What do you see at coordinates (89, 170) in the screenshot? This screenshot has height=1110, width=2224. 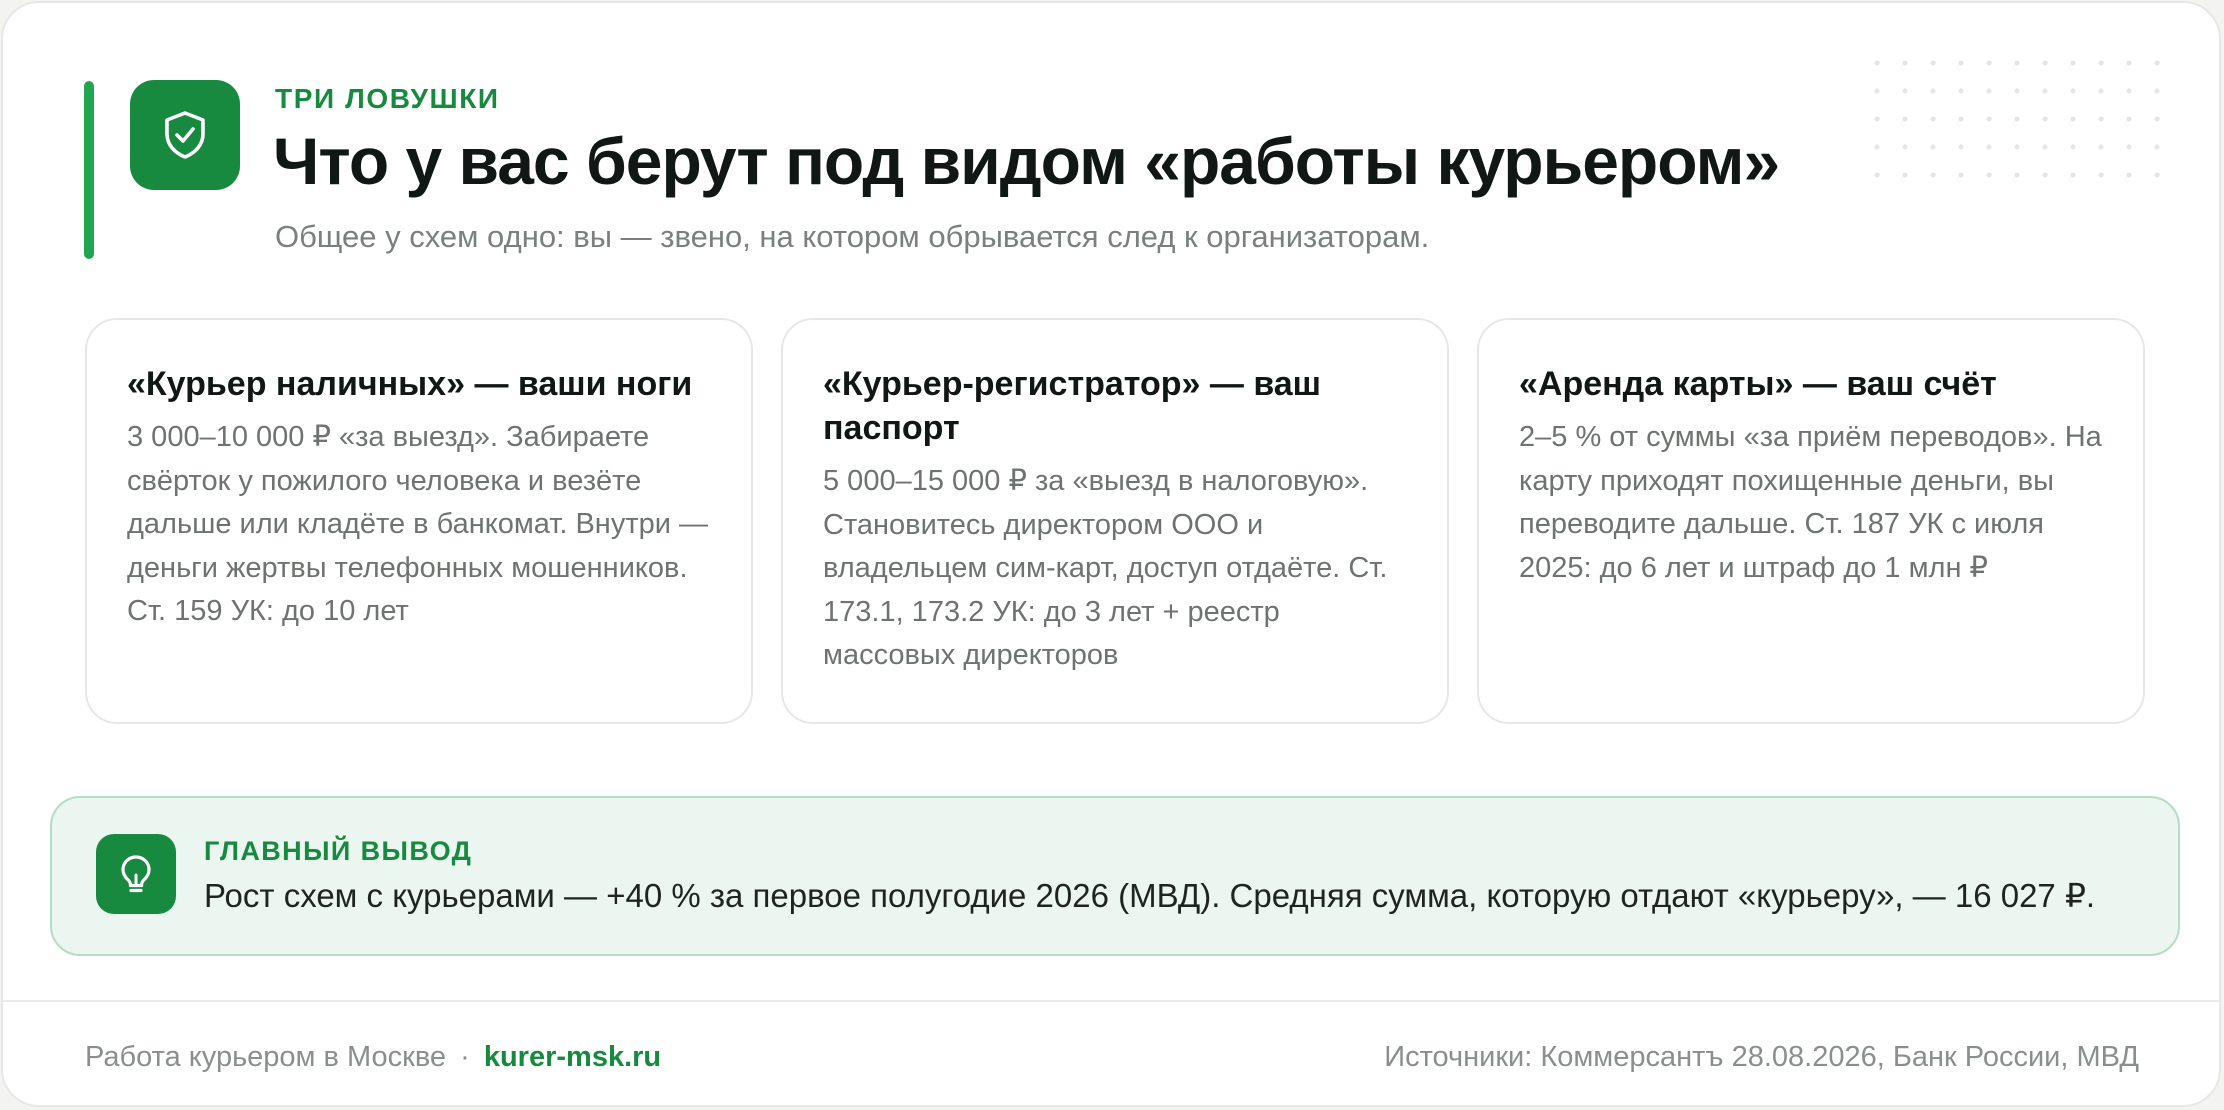 I see `header-accent-bar` at bounding box center [89, 170].